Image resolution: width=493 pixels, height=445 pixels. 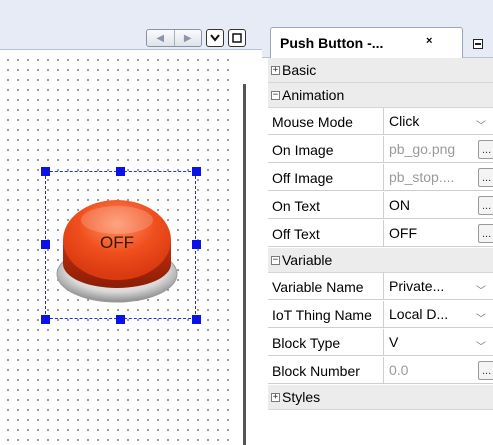 I want to click on maximize-button, so click(x=237, y=38).